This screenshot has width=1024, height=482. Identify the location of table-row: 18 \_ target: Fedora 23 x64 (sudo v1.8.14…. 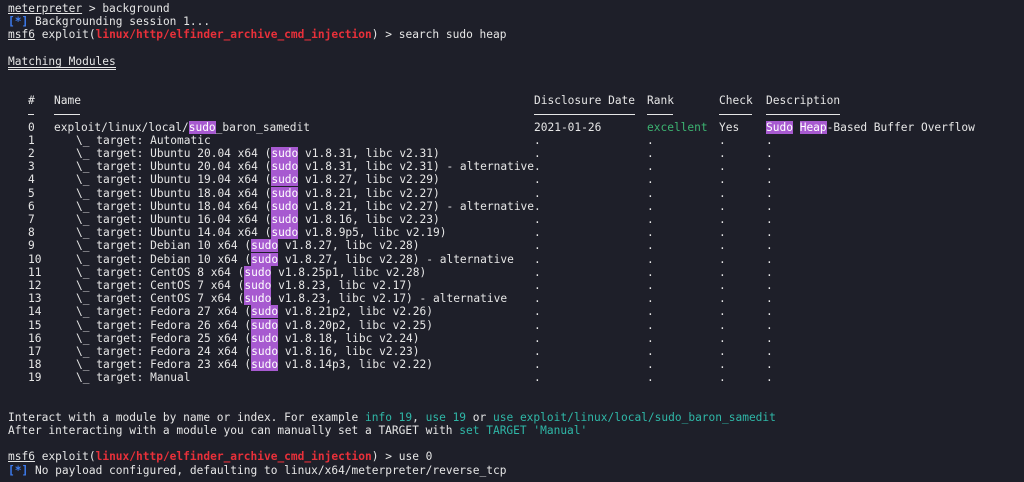
(516, 365).